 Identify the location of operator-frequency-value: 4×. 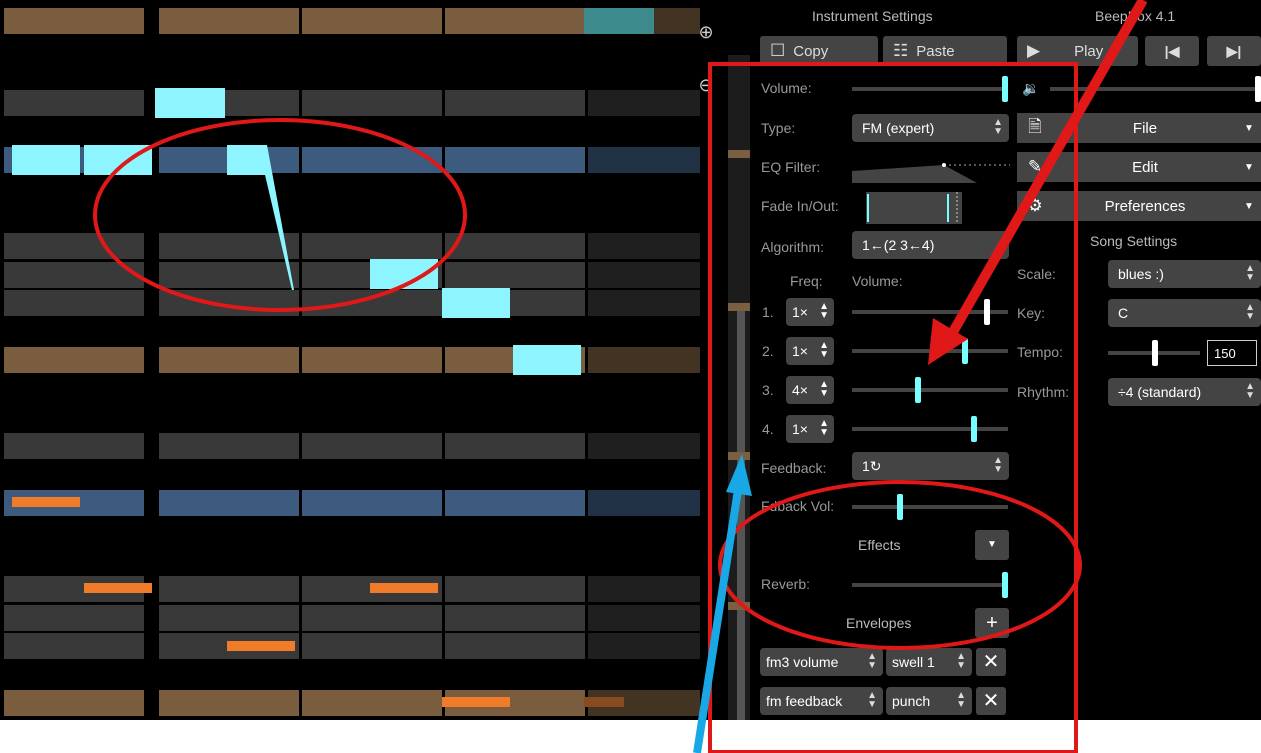
(800, 390).